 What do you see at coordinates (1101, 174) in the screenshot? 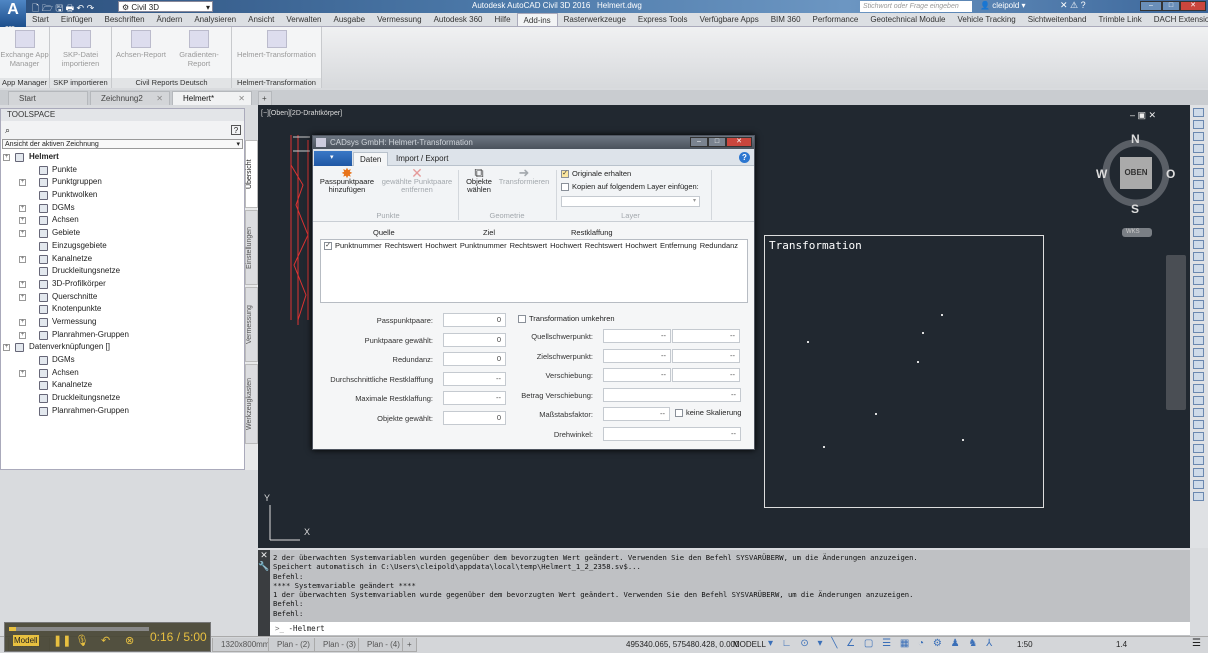
I see `viewcube-west: W` at bounding box center [1101, 174].